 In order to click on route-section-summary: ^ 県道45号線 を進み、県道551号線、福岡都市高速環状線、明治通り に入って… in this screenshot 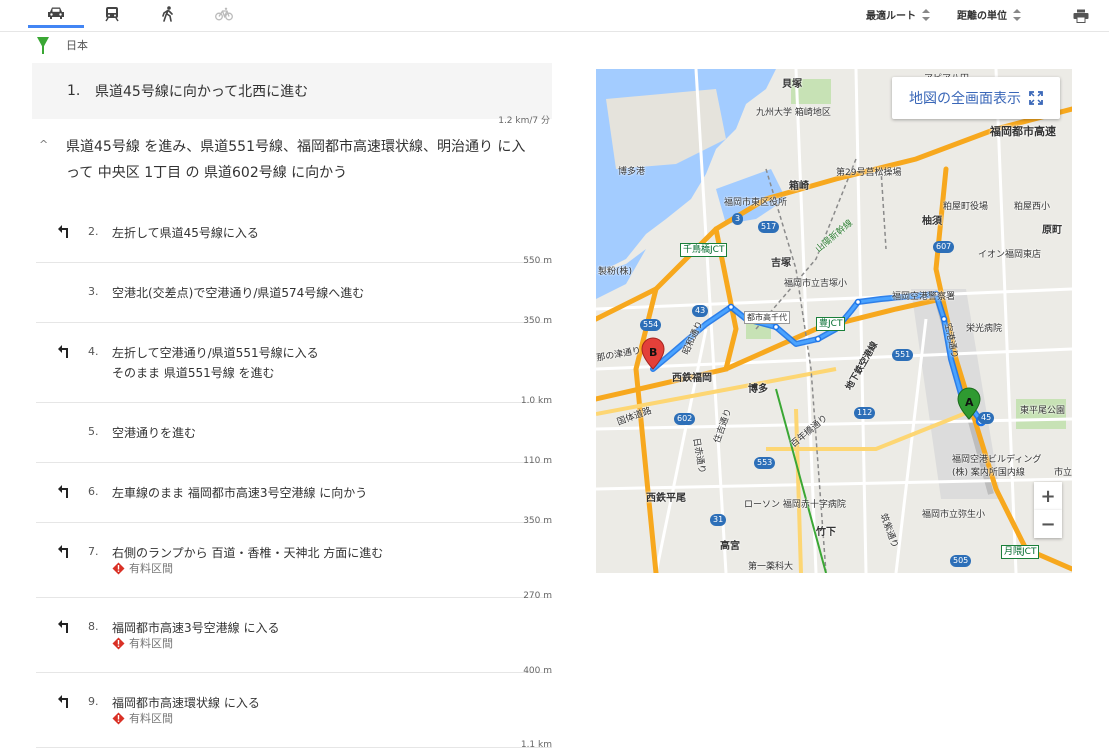, I will do `click(281, 160)`.